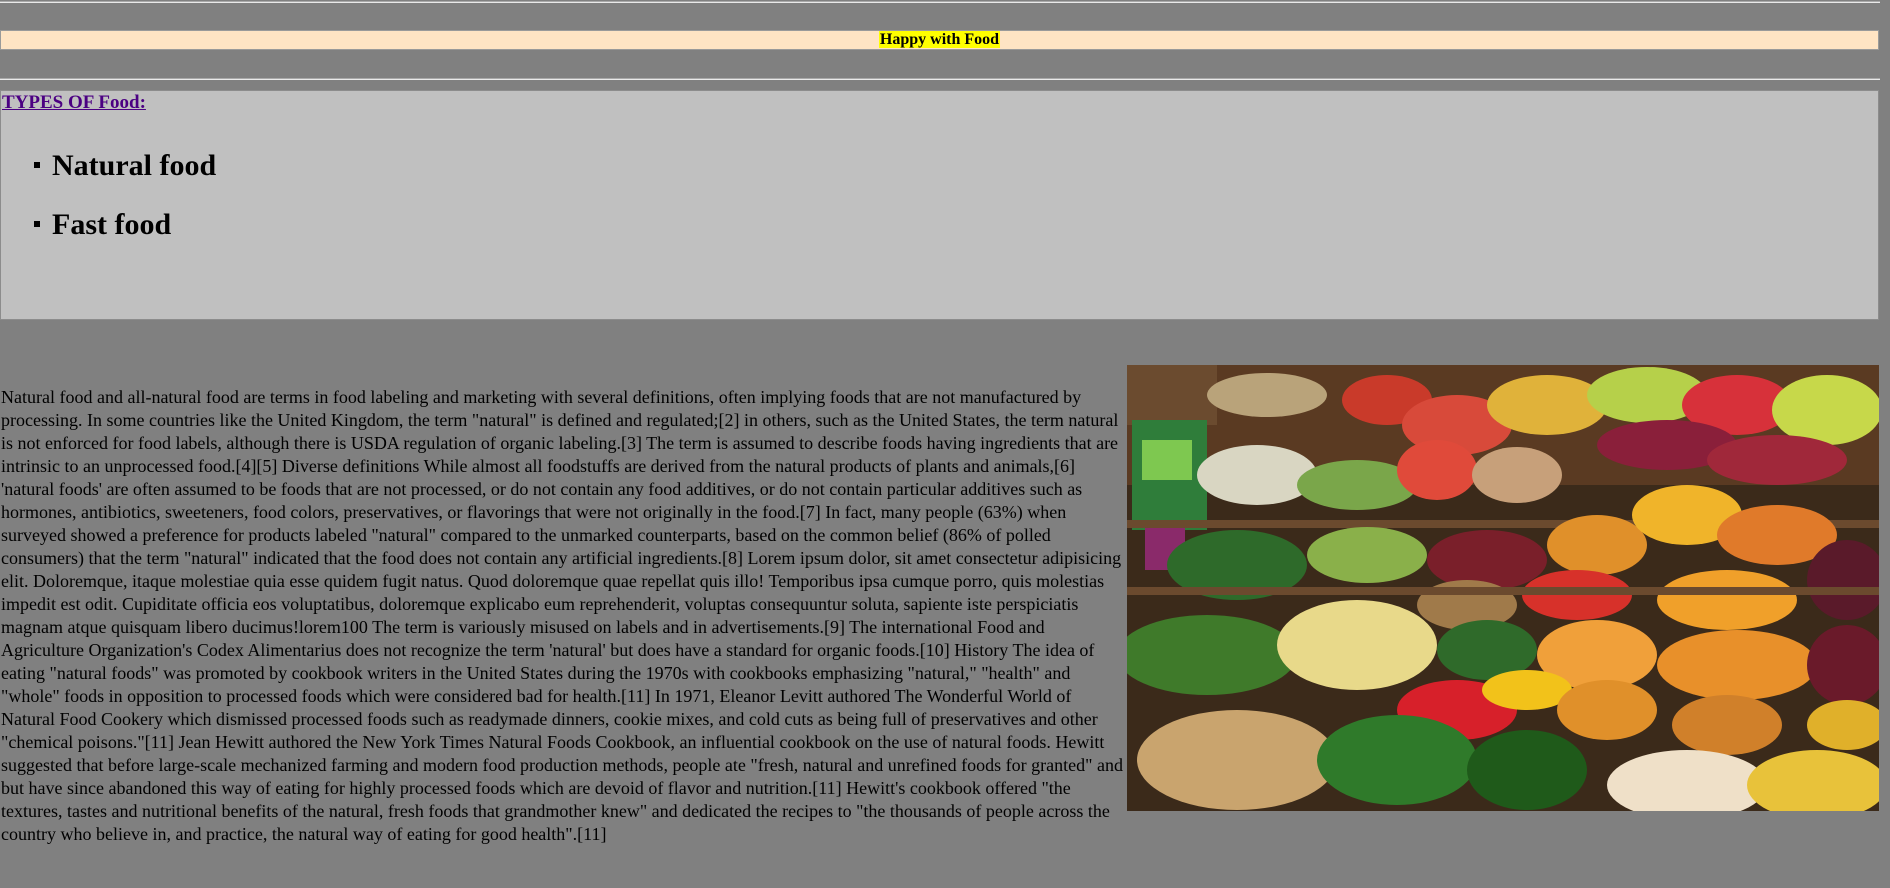 Image resolution: width=1890 pixels, height=888 pixels. I want to click on list-item-label: Natural food, so click(134, 165).